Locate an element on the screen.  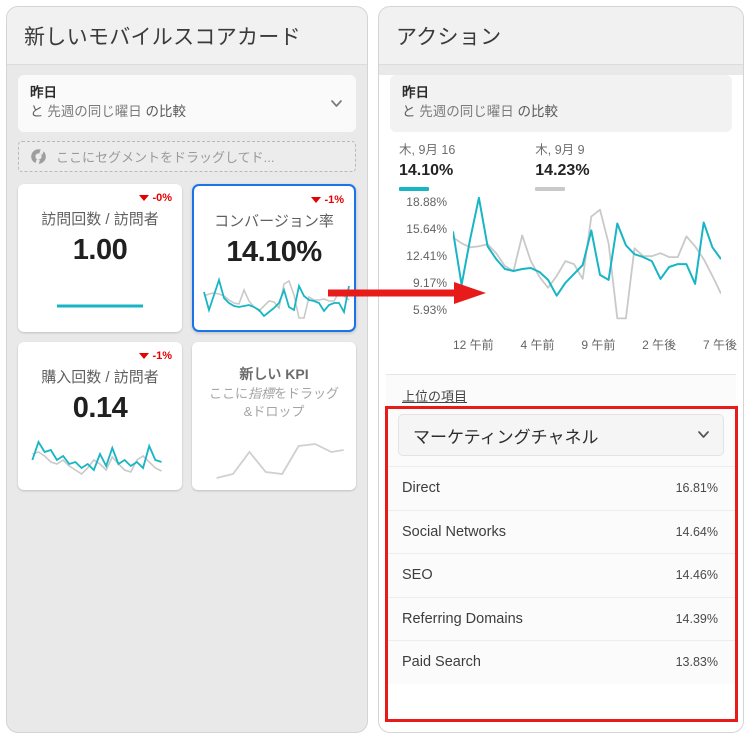
dimension-select: マーケティングチャネル is located at coordinates (561, 435).